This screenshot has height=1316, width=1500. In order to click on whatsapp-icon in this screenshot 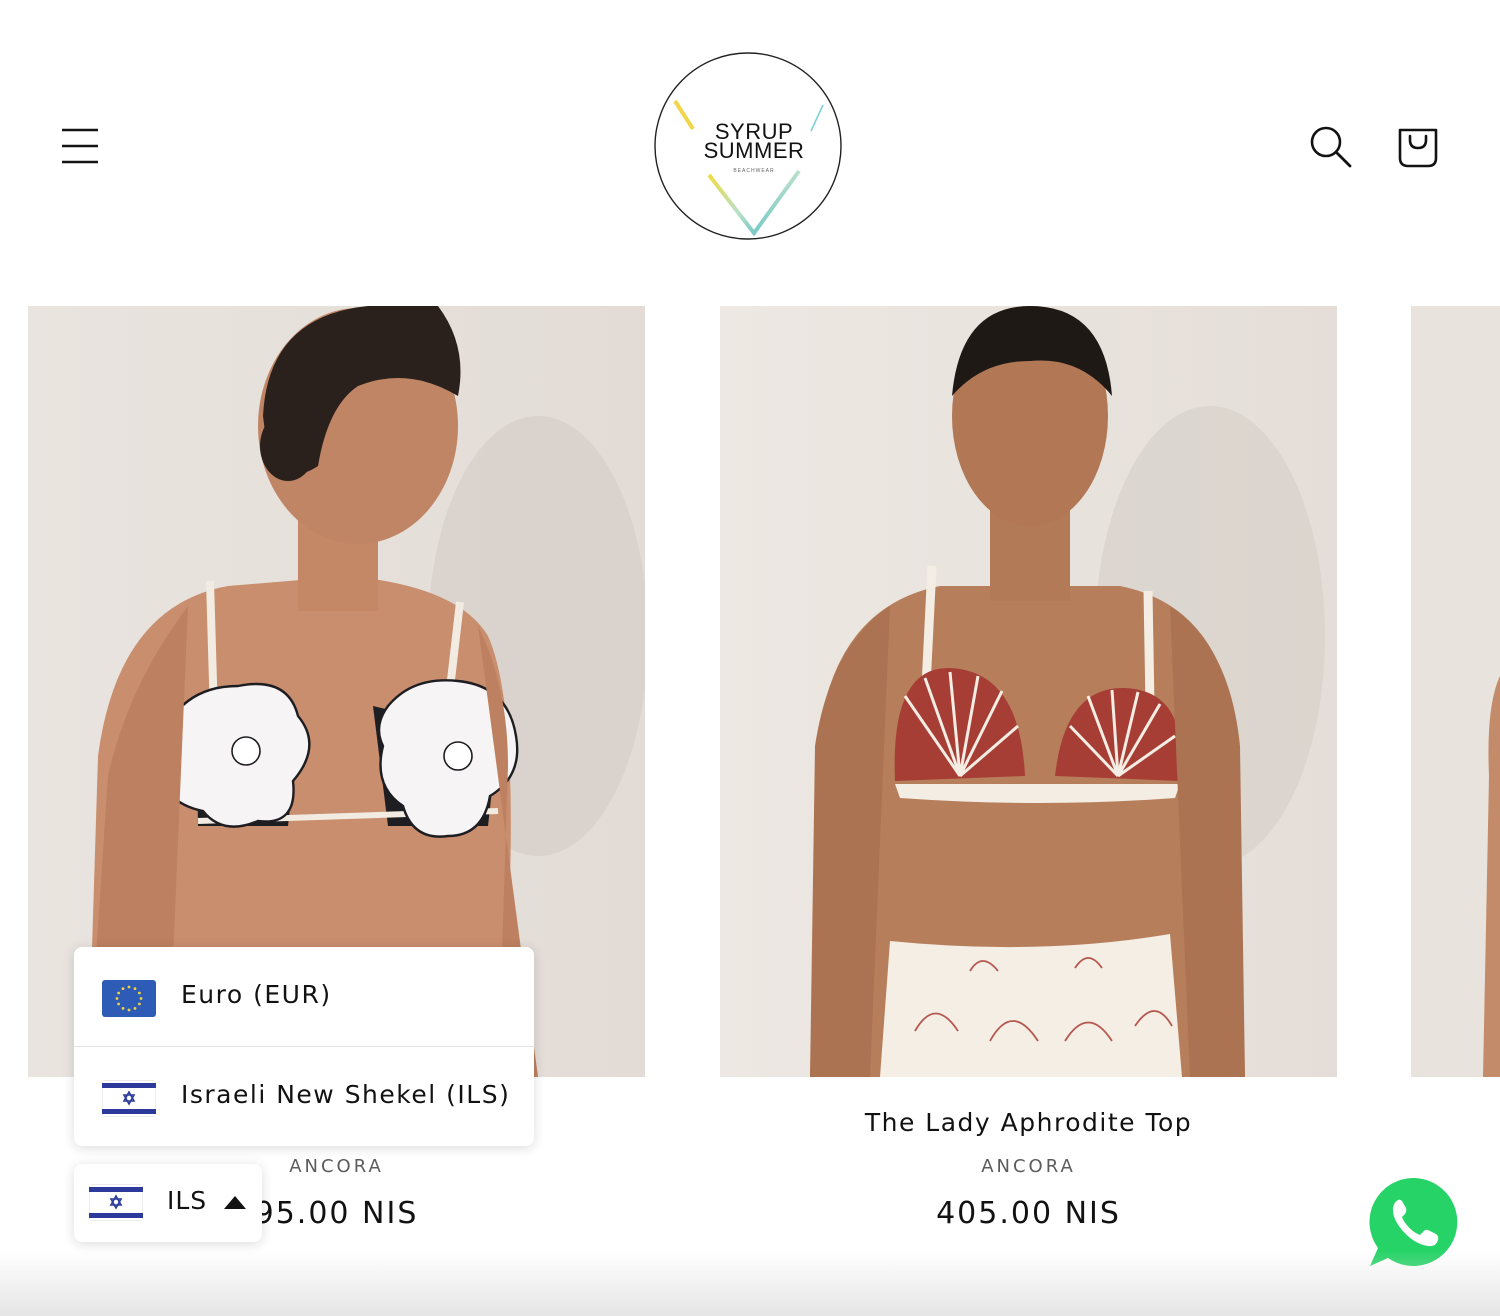, I will do `click(1413, 1221)`.